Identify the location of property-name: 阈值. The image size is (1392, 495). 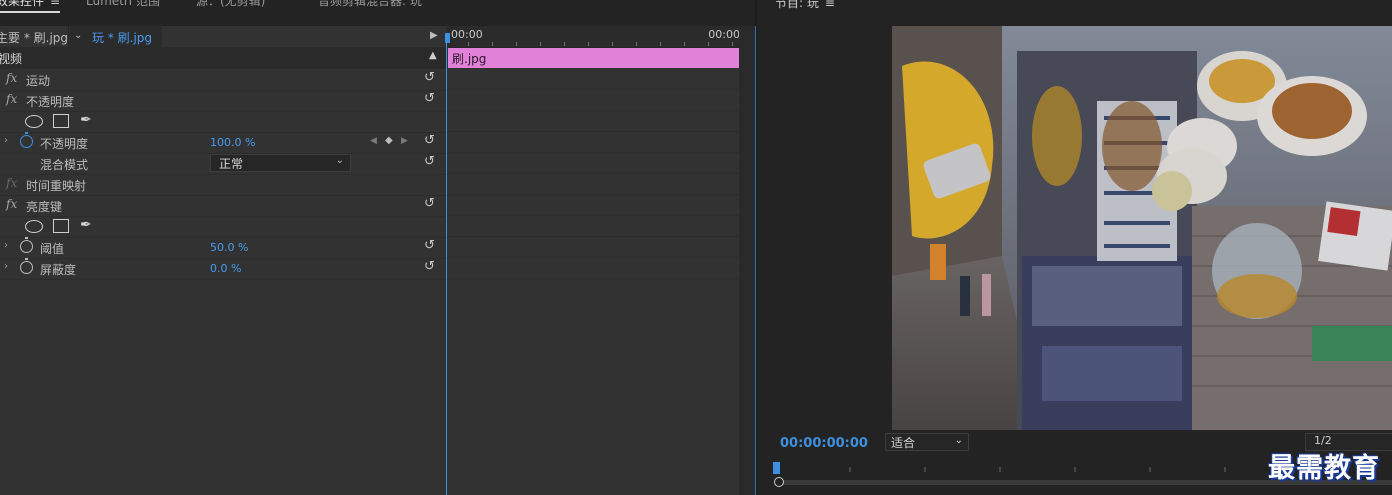
(52, 249).